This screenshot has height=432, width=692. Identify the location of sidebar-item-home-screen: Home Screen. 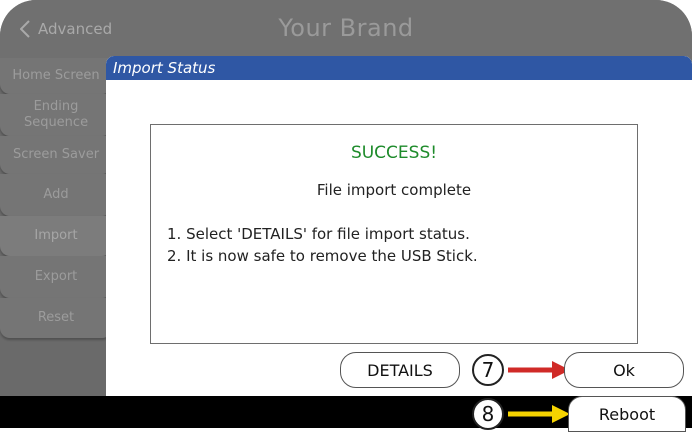
(56, 76).